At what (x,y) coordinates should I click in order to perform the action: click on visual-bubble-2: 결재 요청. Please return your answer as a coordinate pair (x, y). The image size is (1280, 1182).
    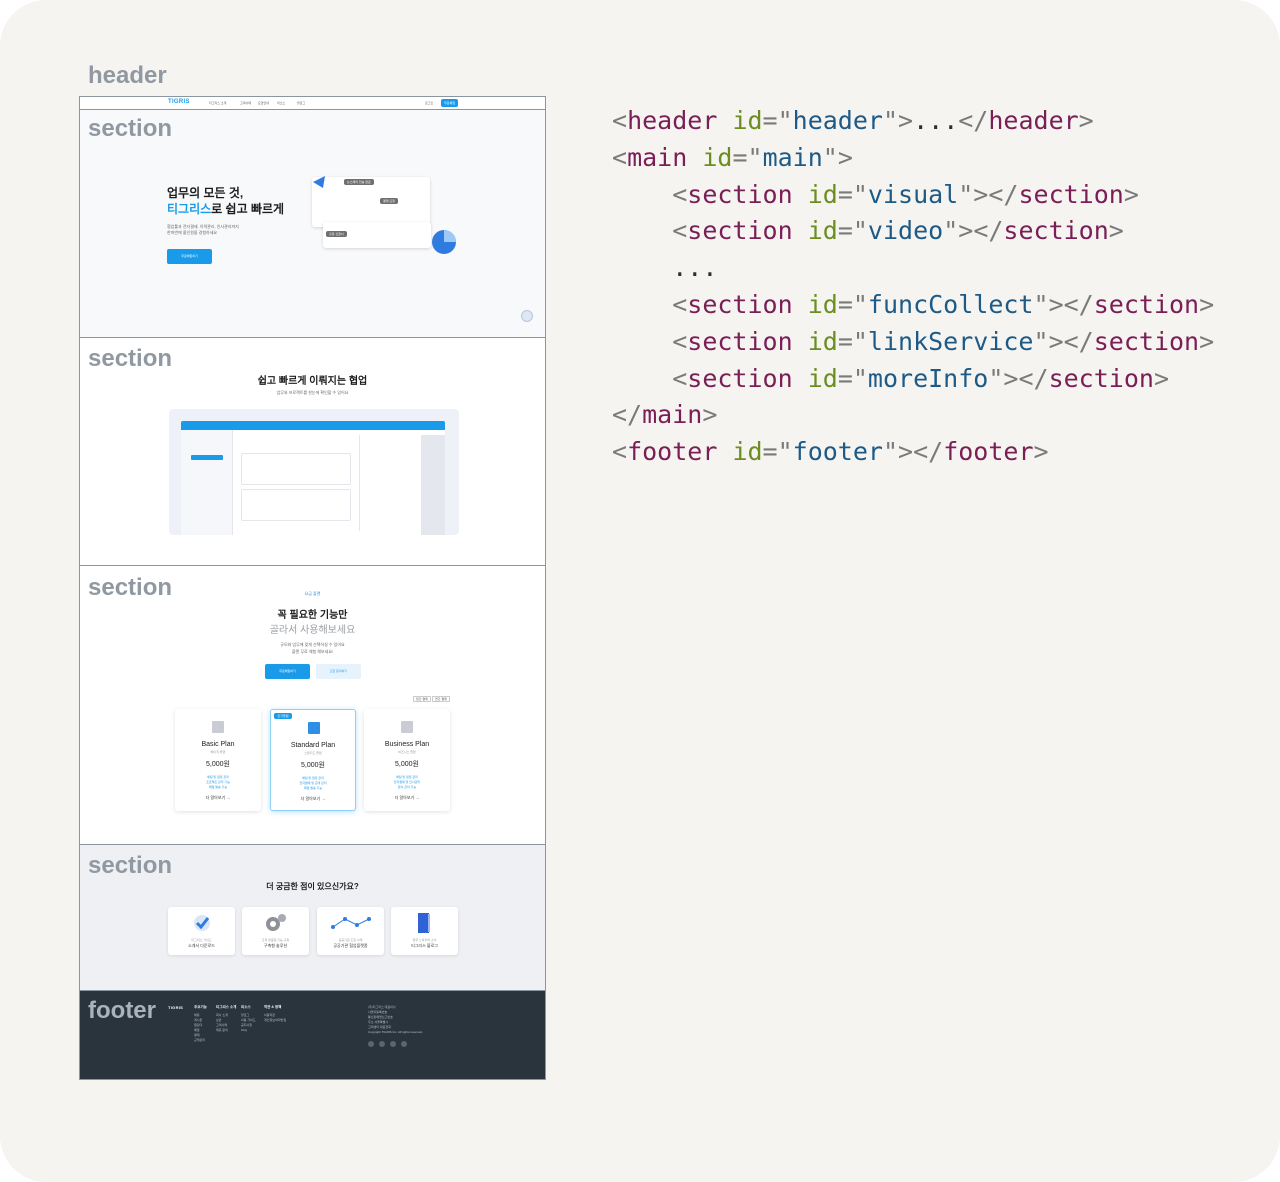
    Looking at the image, I should click on (389, 201).